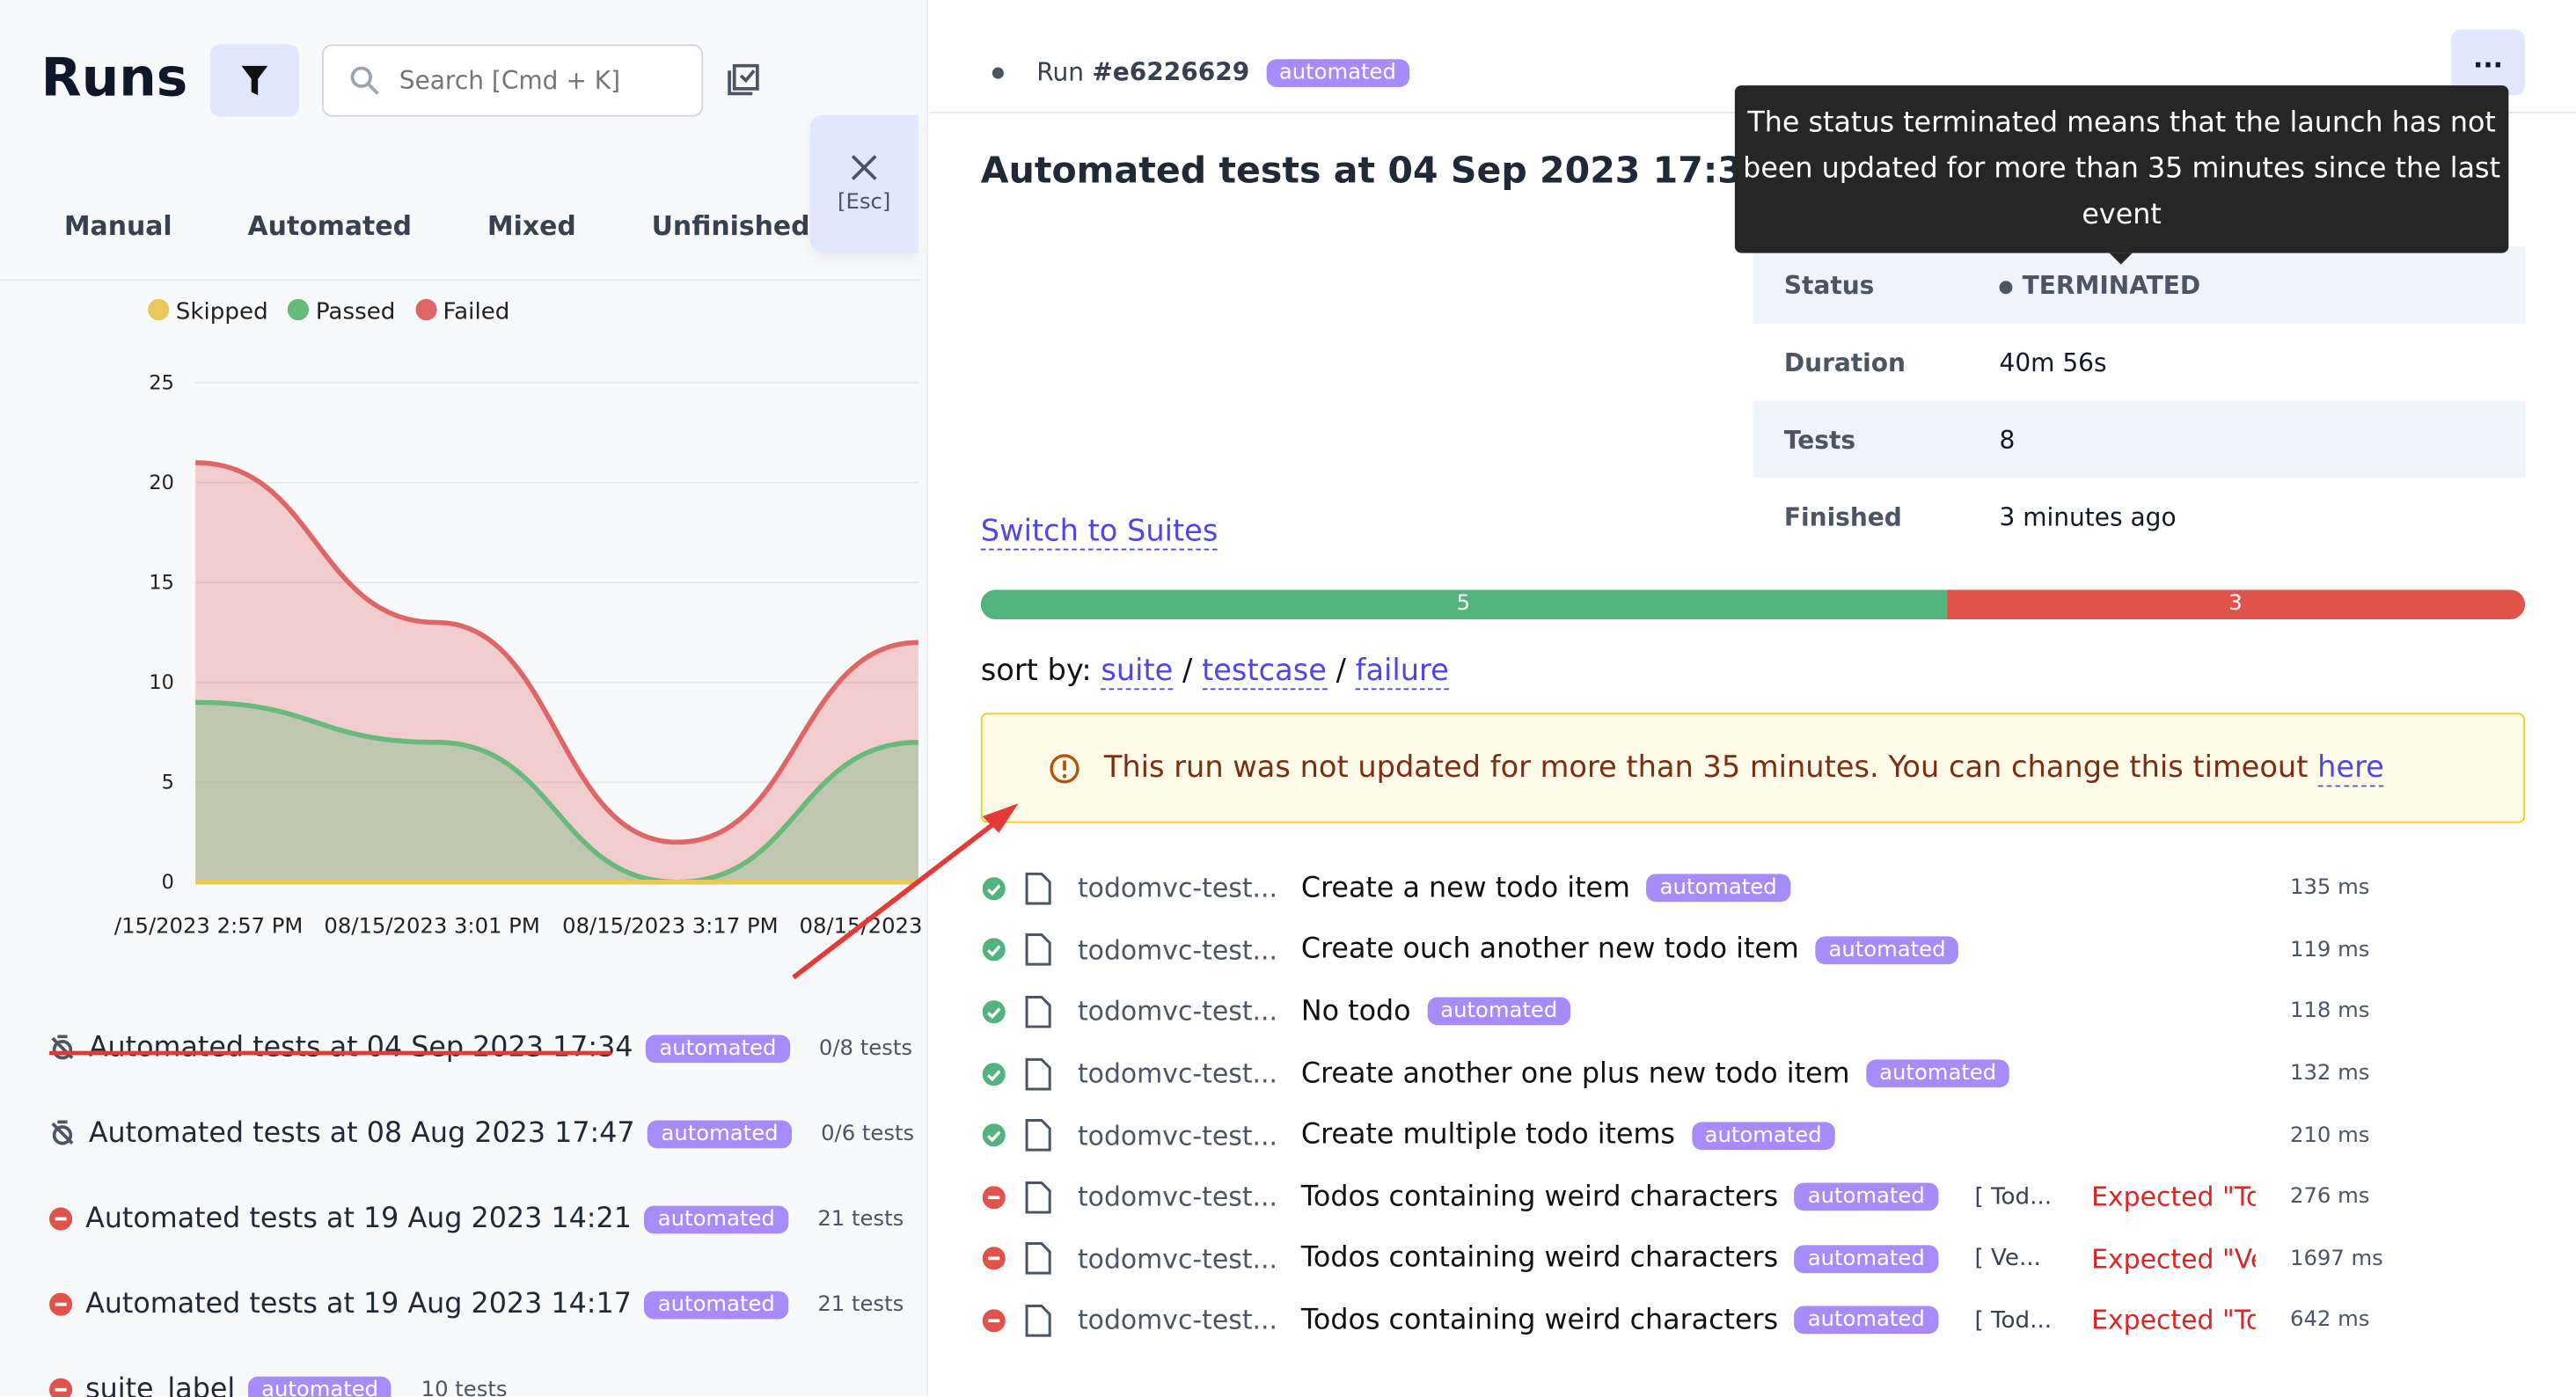 The image size is (2576, 1397). I want to click on search-input, so click(530, 80).